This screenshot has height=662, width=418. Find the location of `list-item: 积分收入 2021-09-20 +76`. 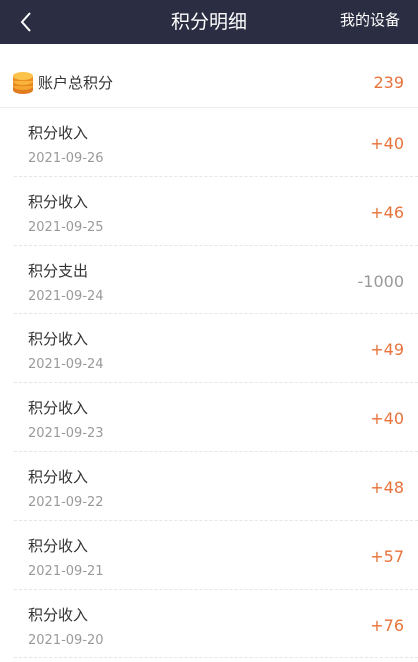

list-item: 积分收入 2021-09-20 +76 is located at coordinates (209, 624).